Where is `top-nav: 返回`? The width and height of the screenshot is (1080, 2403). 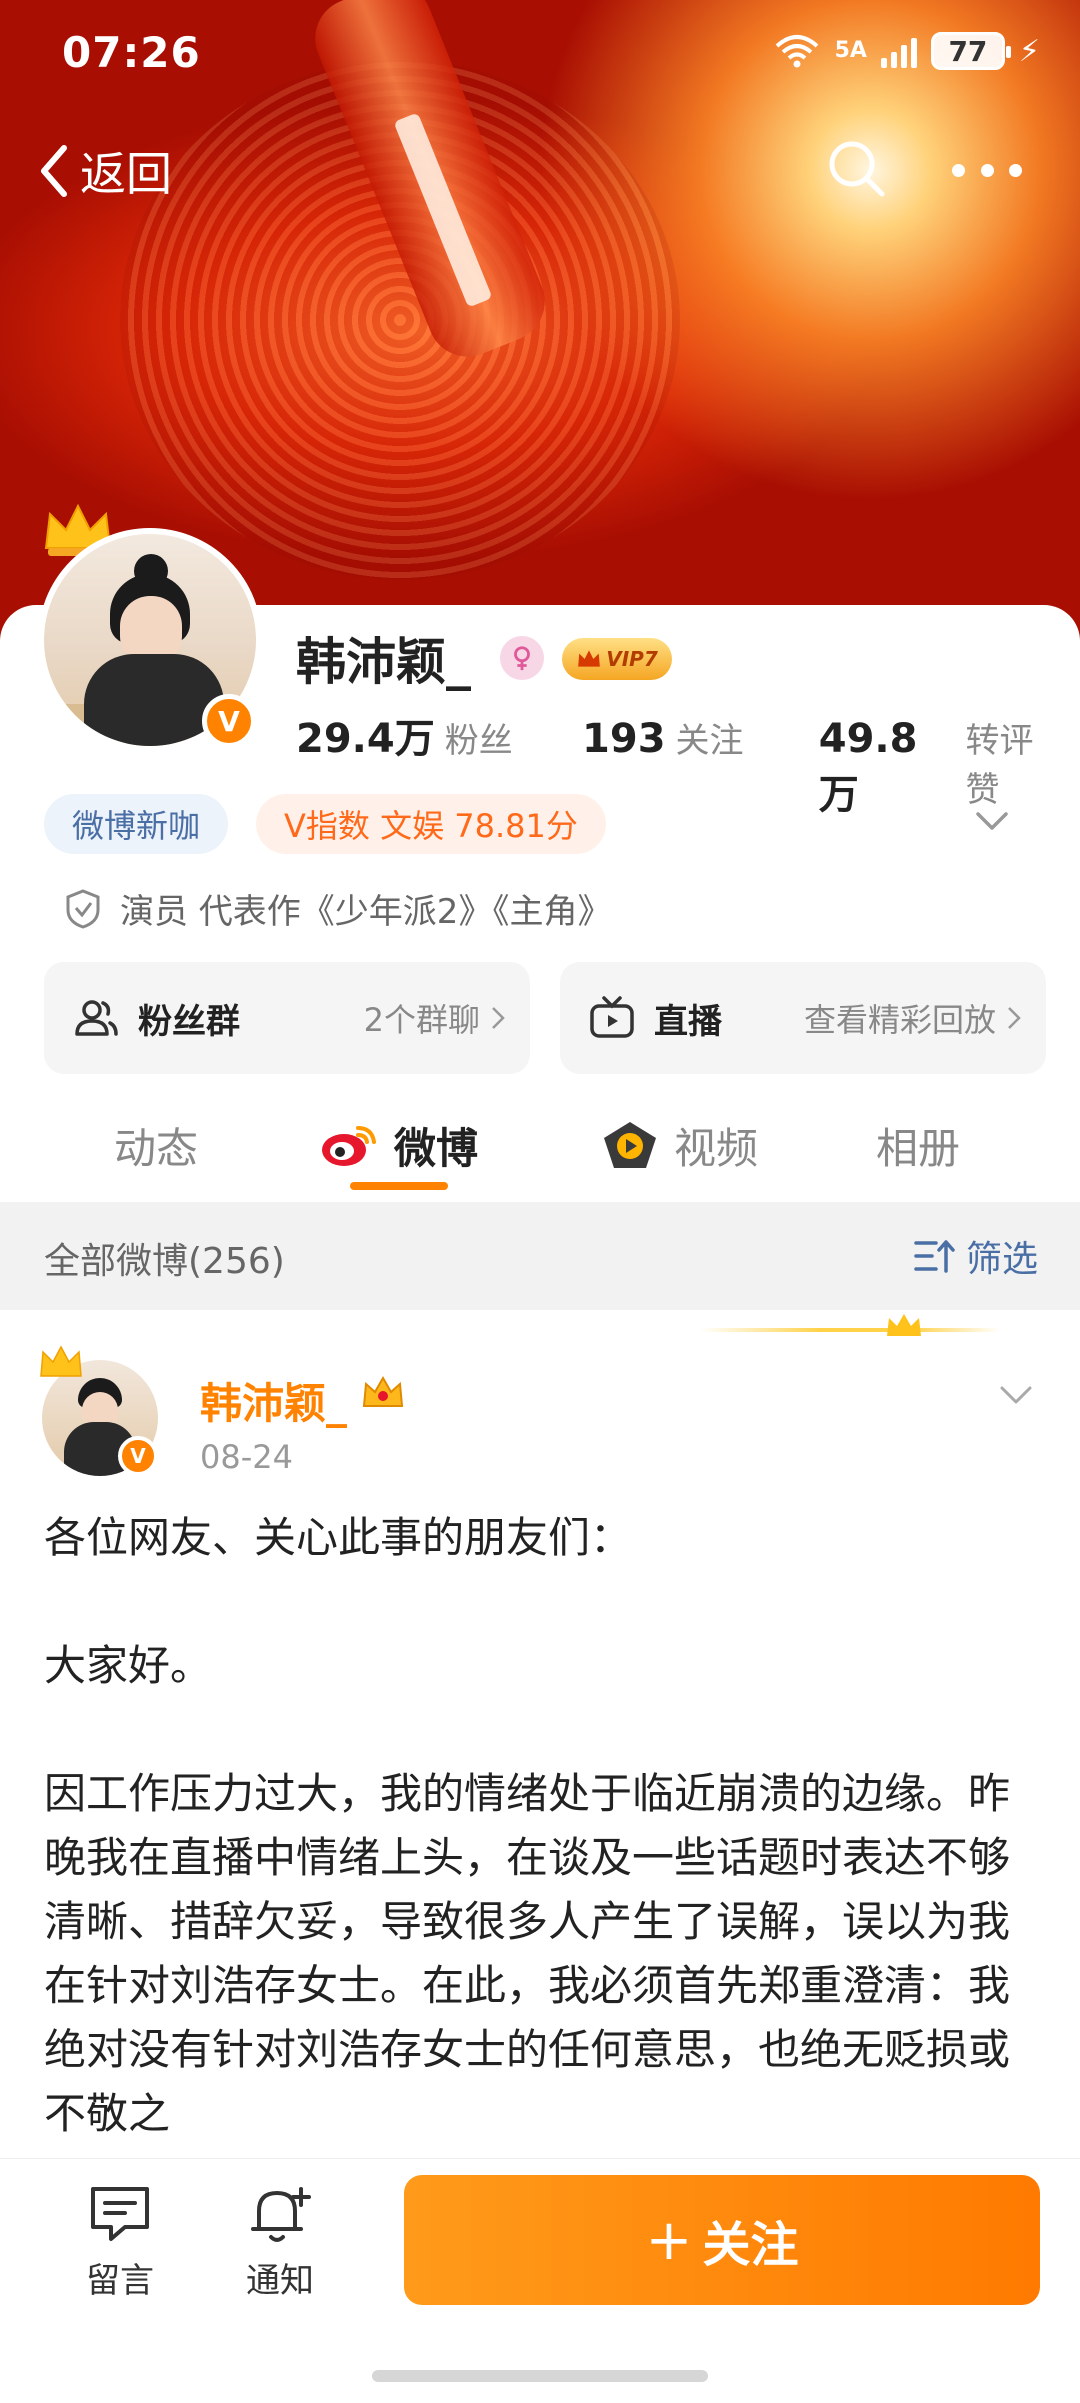
top-nav: 返回 is located at coordinates (540, 170).